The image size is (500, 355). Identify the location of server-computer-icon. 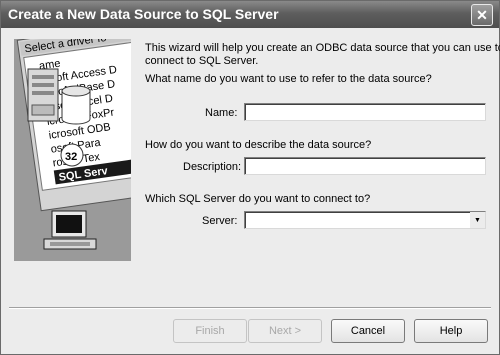
(43, 95).